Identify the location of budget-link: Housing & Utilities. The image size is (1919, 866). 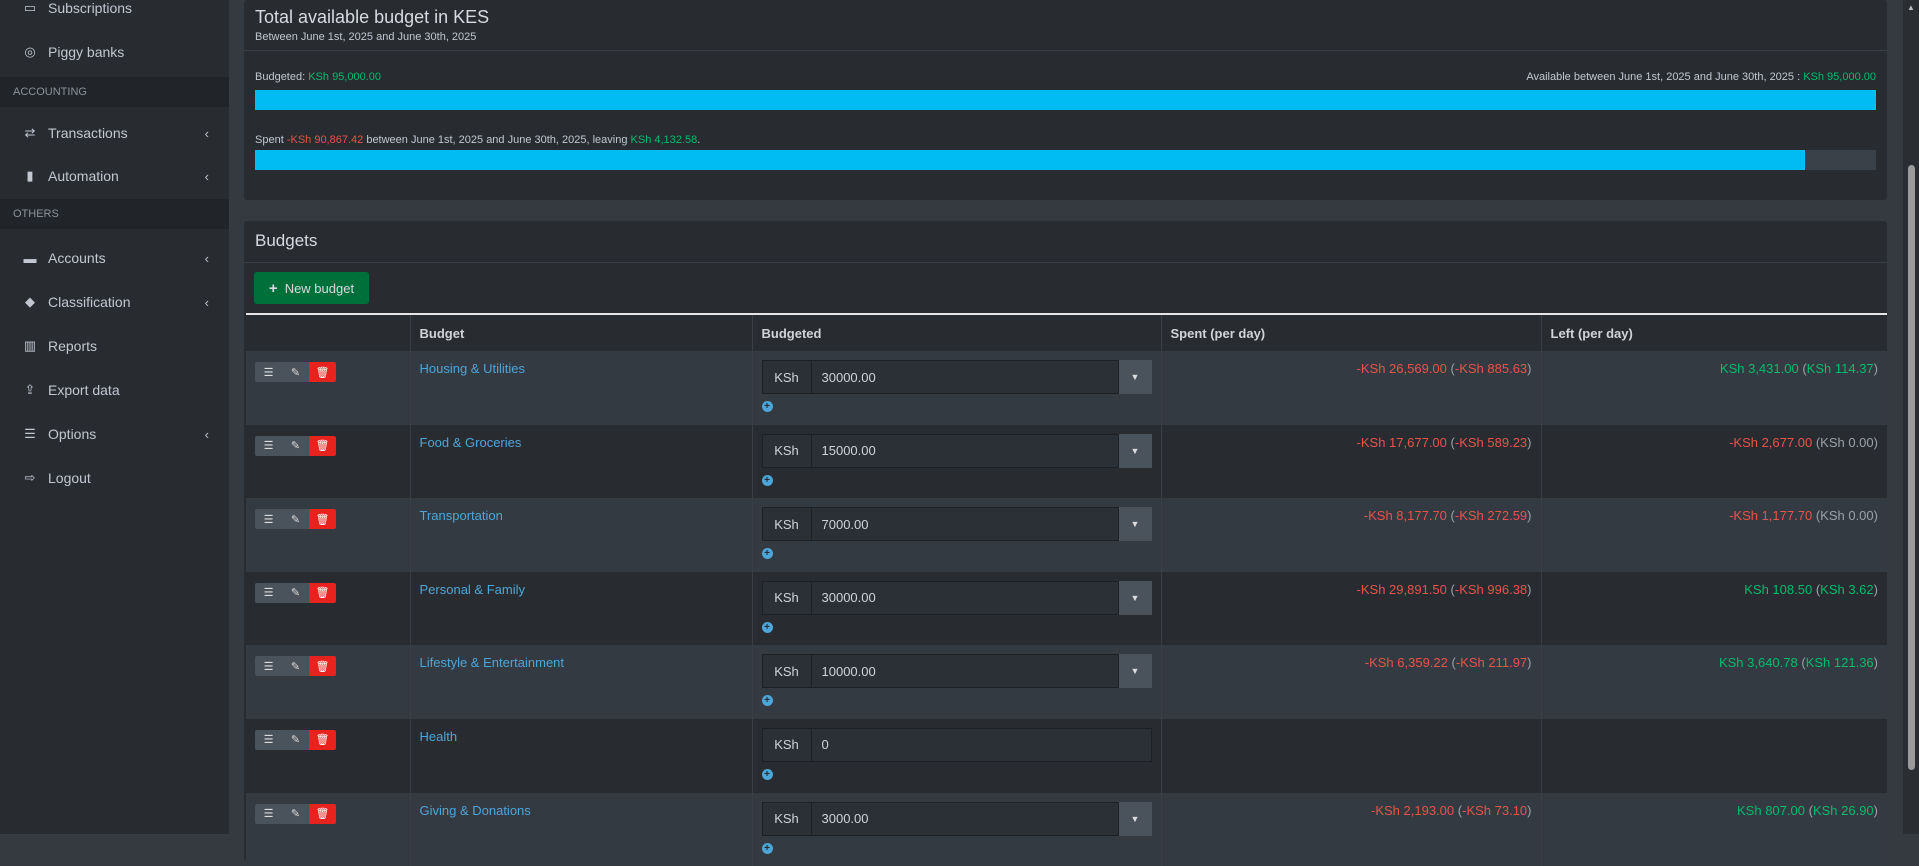
(473, 368).